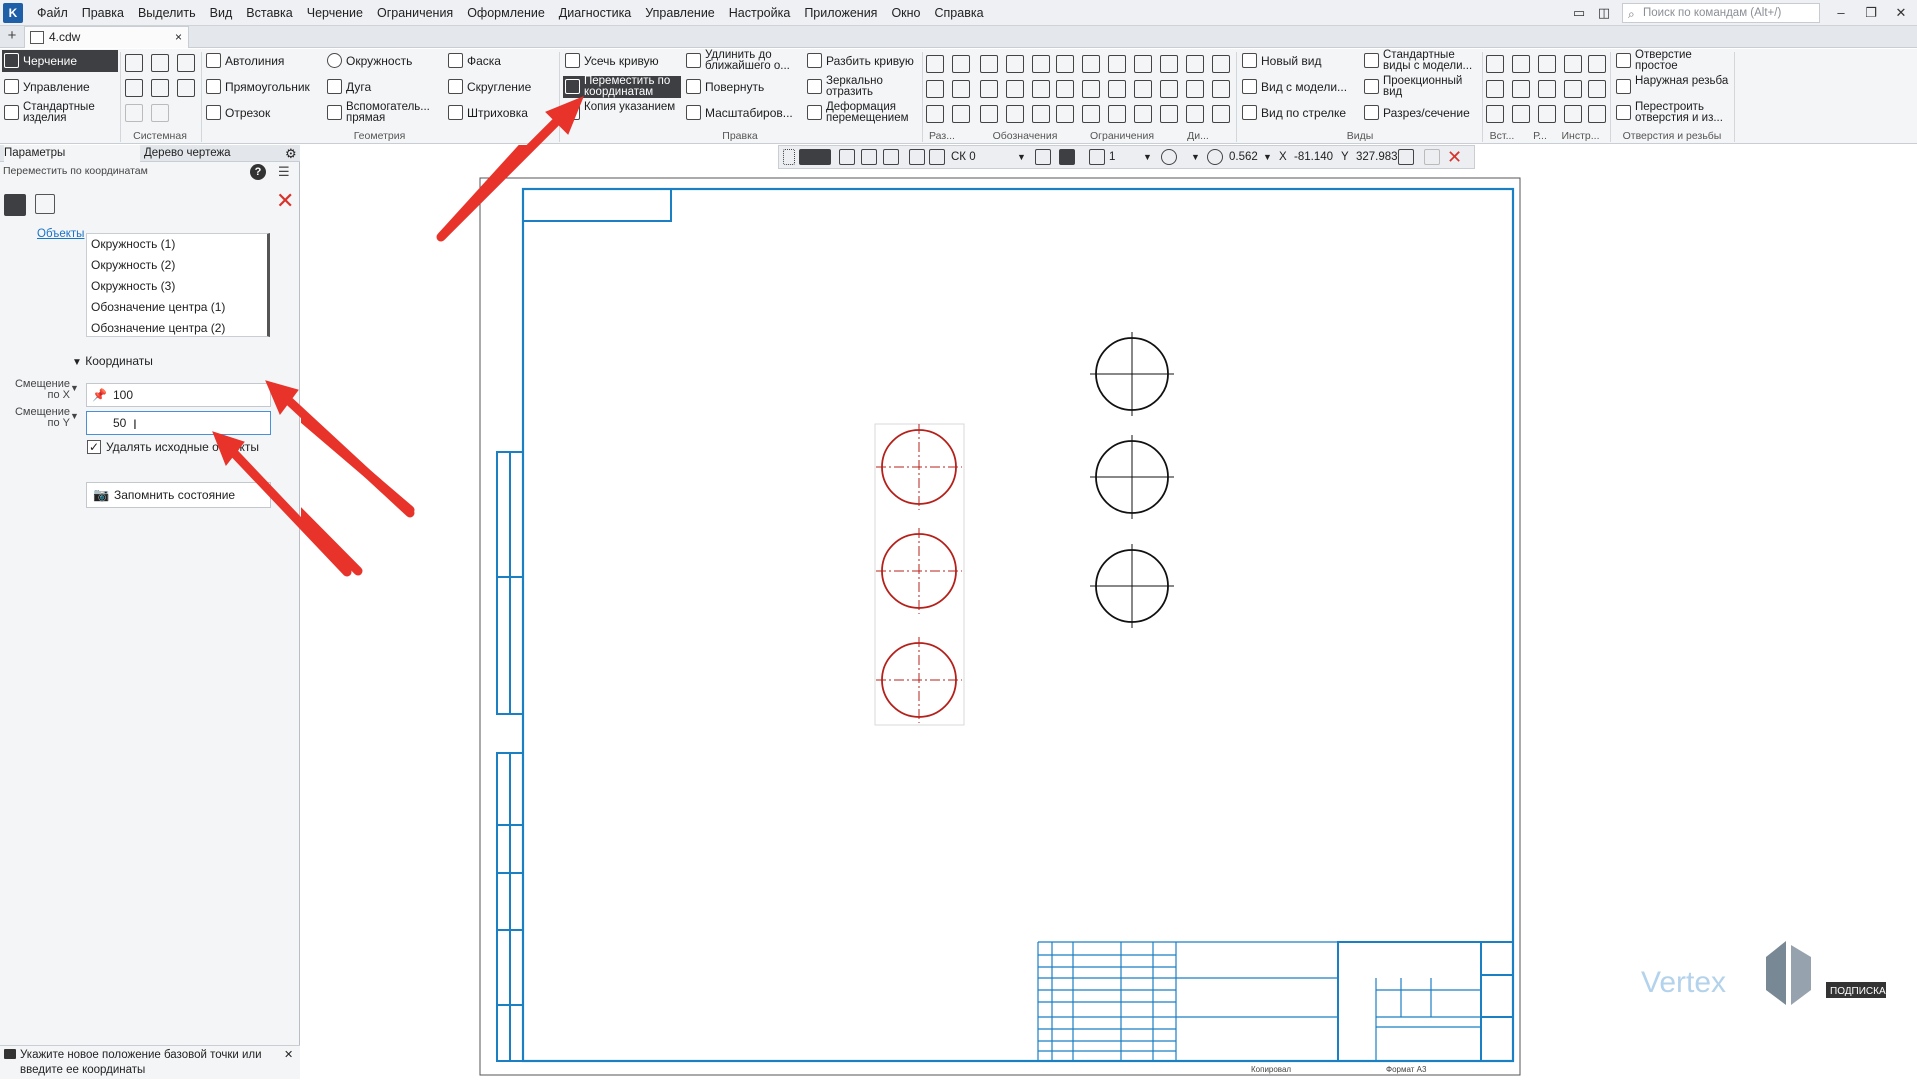 The height and width of the screenshot is (1082, 1917). I want to click on y-coordinate: 327.983, so click(1377, 157).